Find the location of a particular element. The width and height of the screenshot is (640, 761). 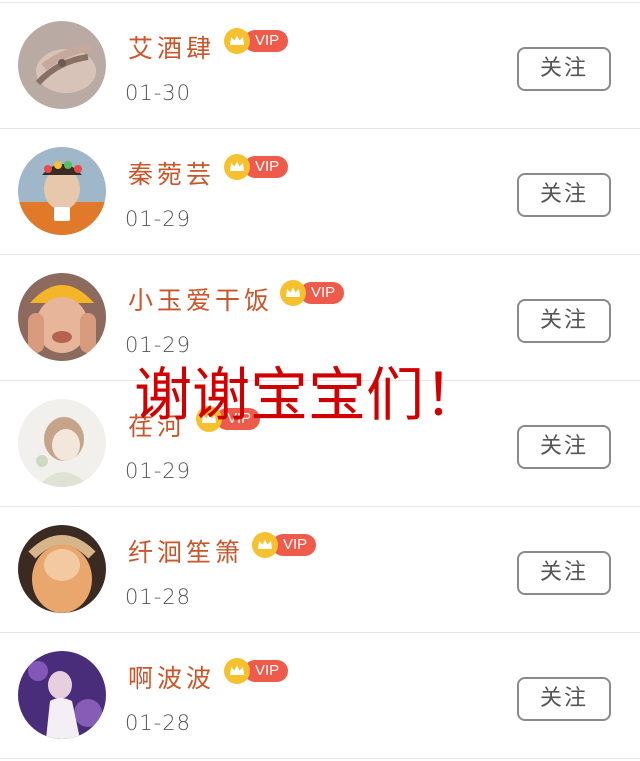

user-name: 啊波波 is located at coordinates (171, 677).